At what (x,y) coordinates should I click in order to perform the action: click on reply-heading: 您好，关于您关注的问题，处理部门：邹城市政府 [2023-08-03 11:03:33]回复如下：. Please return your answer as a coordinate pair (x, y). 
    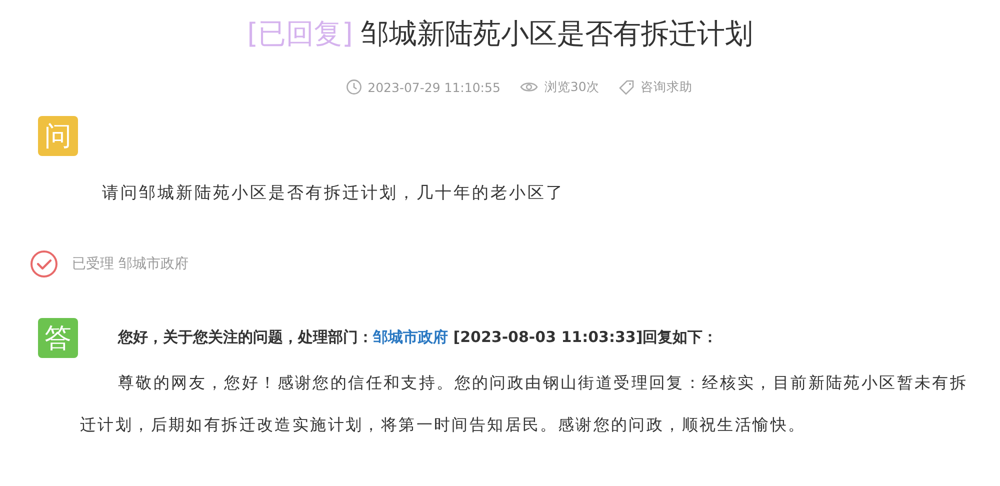
    Looking at the image, I should click on (418, 337).